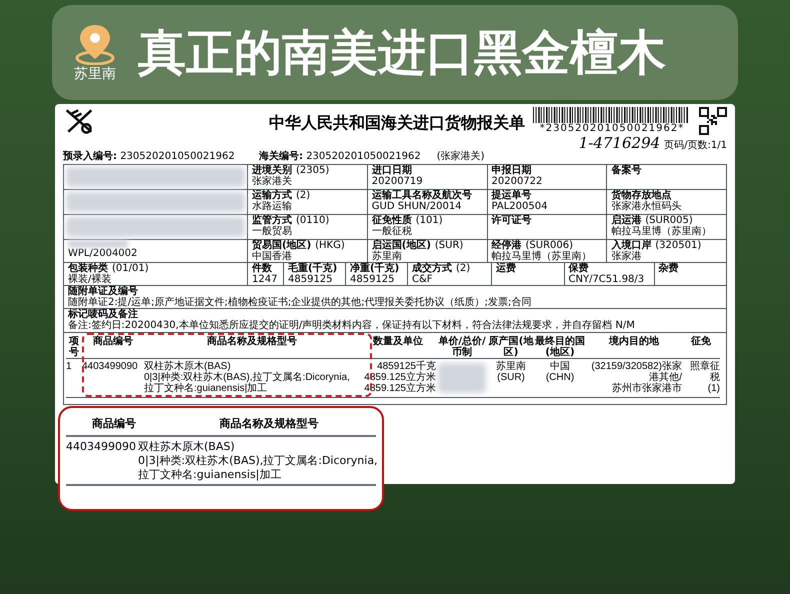  I want to click on field-value: 20200722, so click(518, 181).